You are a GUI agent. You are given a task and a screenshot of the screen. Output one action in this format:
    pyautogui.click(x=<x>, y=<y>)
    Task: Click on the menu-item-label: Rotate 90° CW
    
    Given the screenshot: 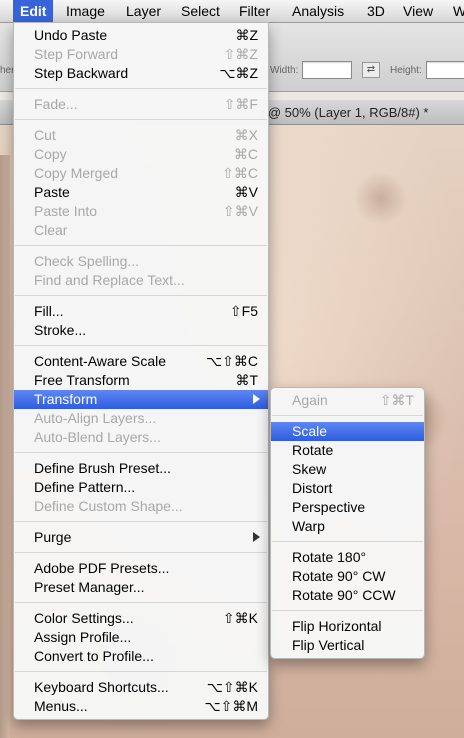 What is the action you would take?
    pyautogui.click(x=339, y=576)
    